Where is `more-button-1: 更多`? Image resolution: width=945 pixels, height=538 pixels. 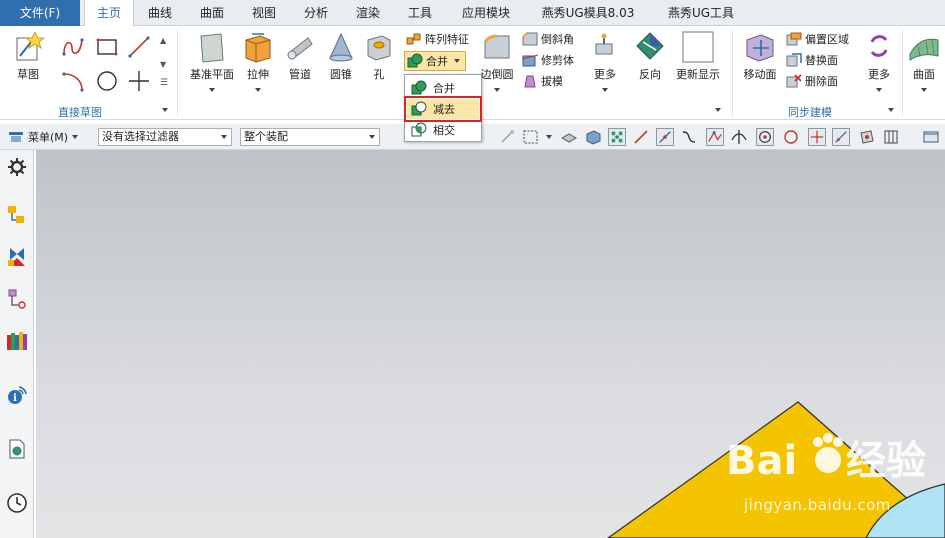 more-button-1: 更多 is located at coordinates (605, 62).